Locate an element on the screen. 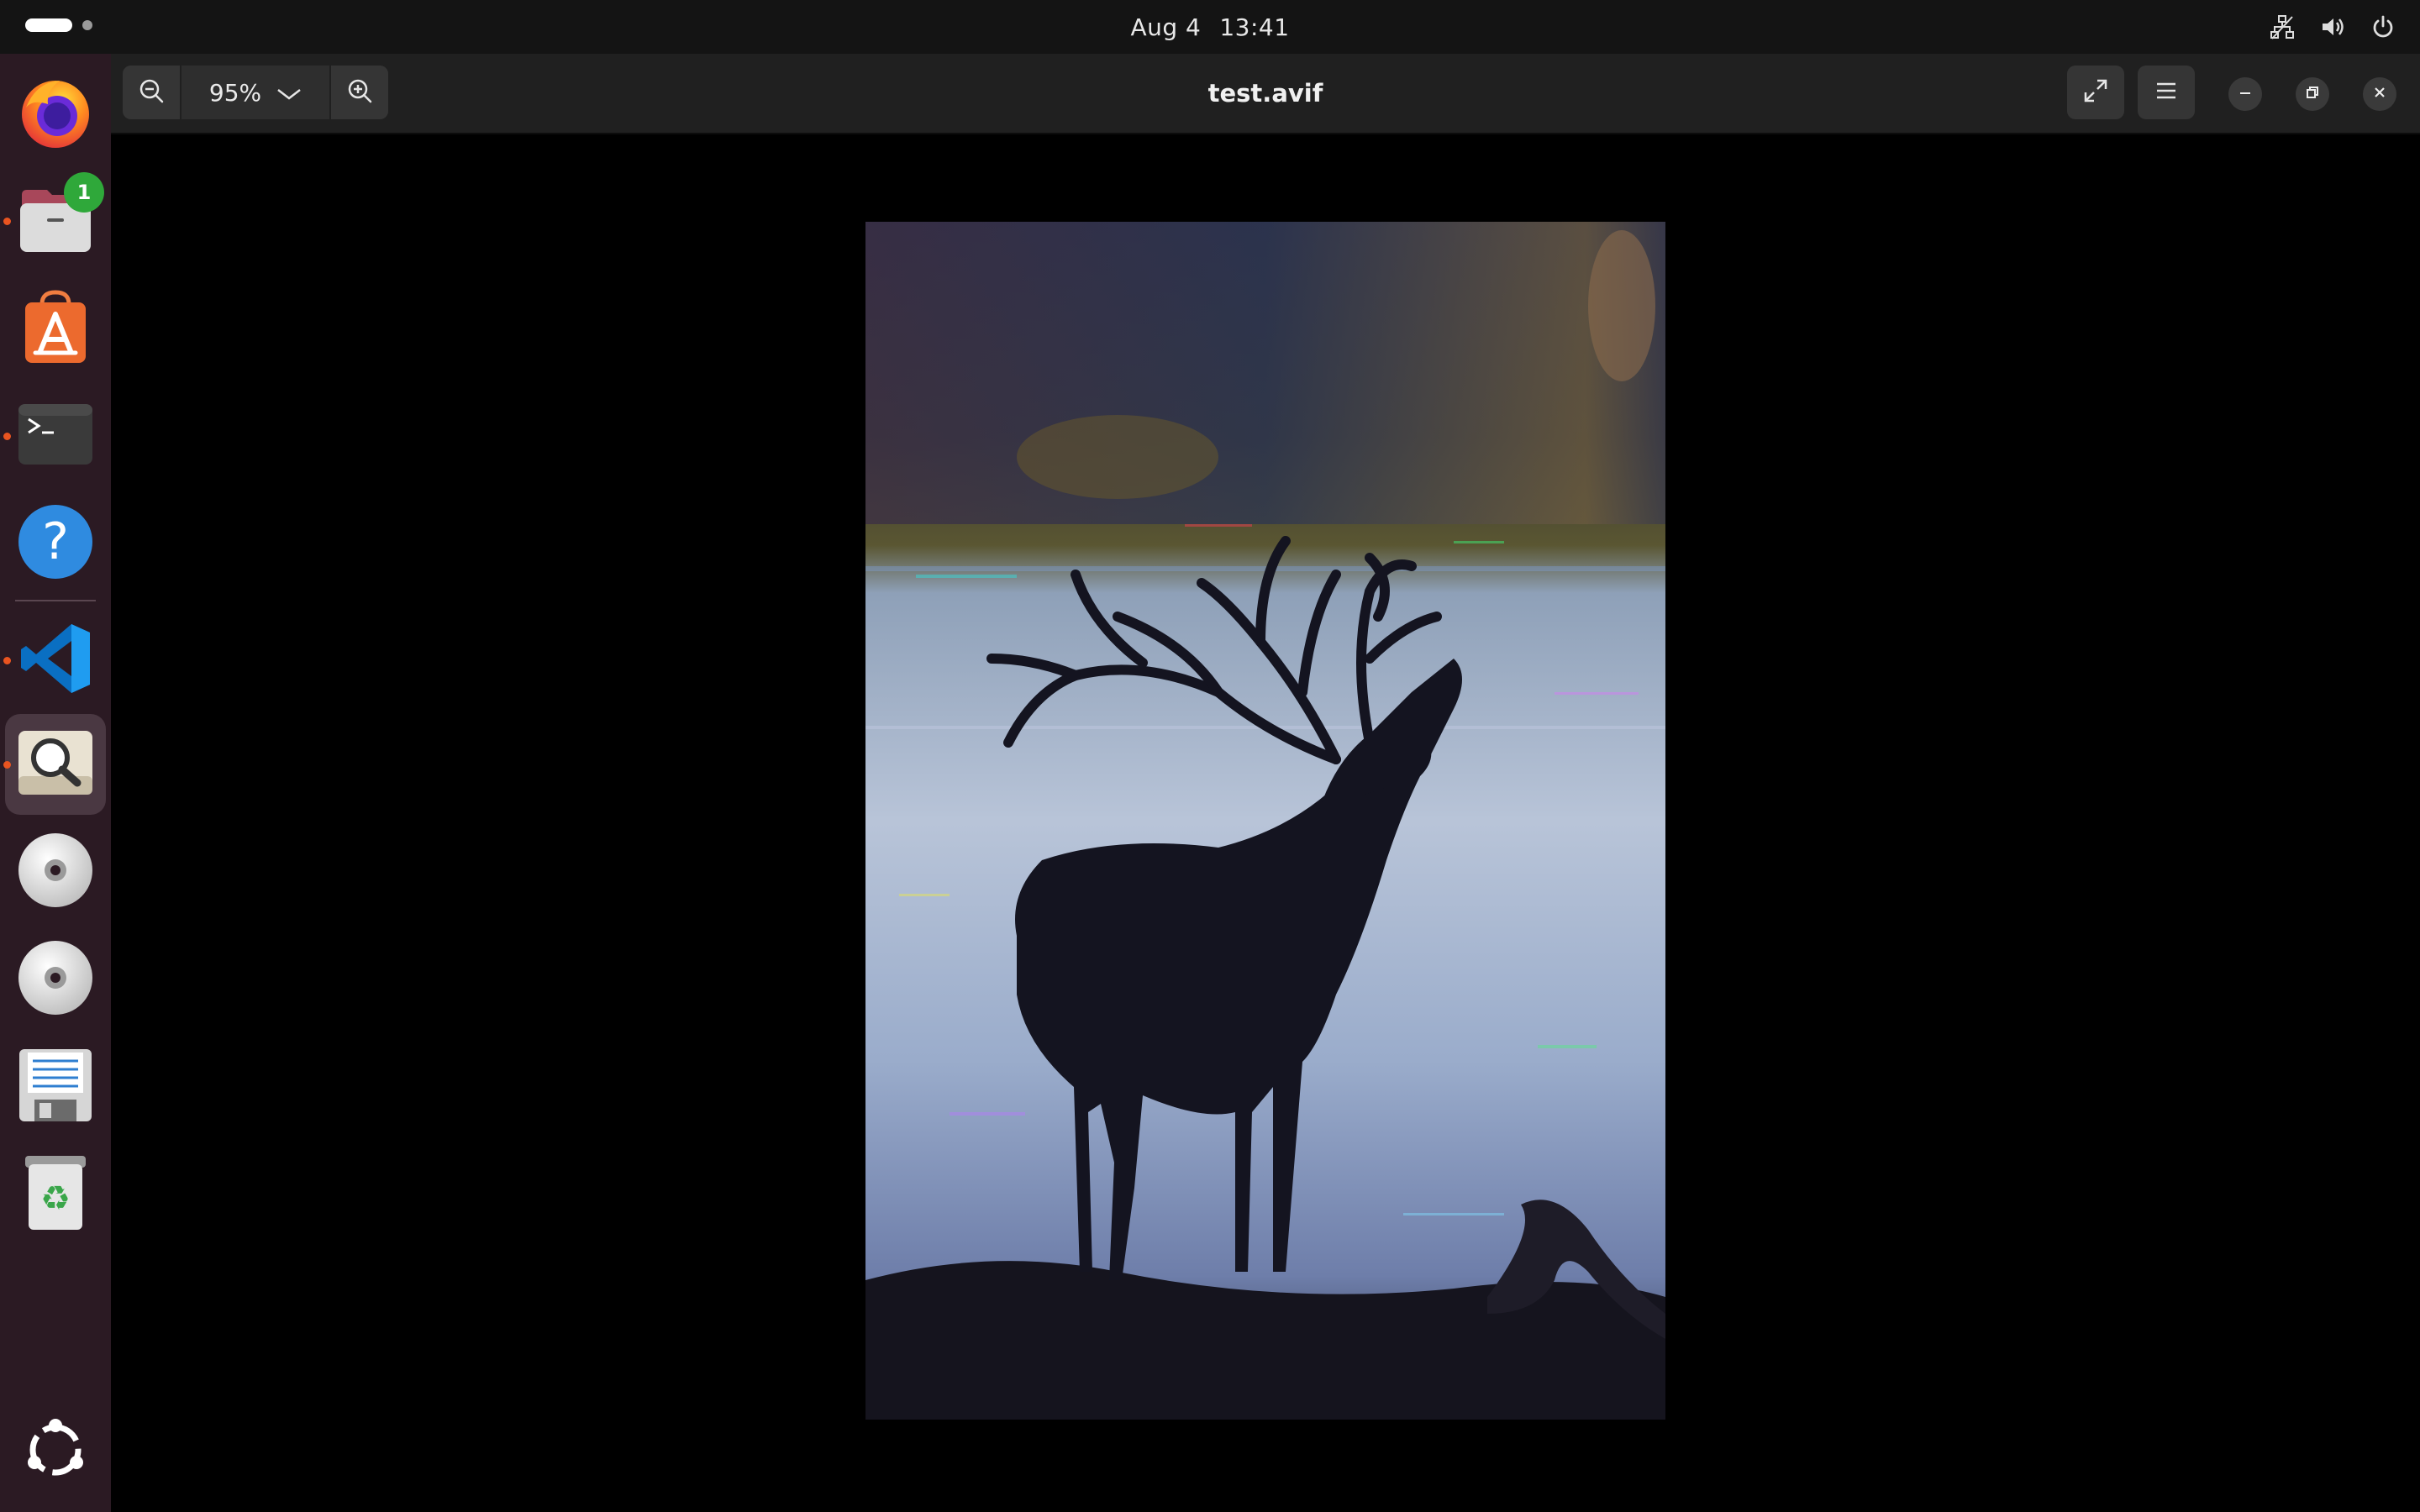  dock-item-terminal is located at coordinates (54, 436).